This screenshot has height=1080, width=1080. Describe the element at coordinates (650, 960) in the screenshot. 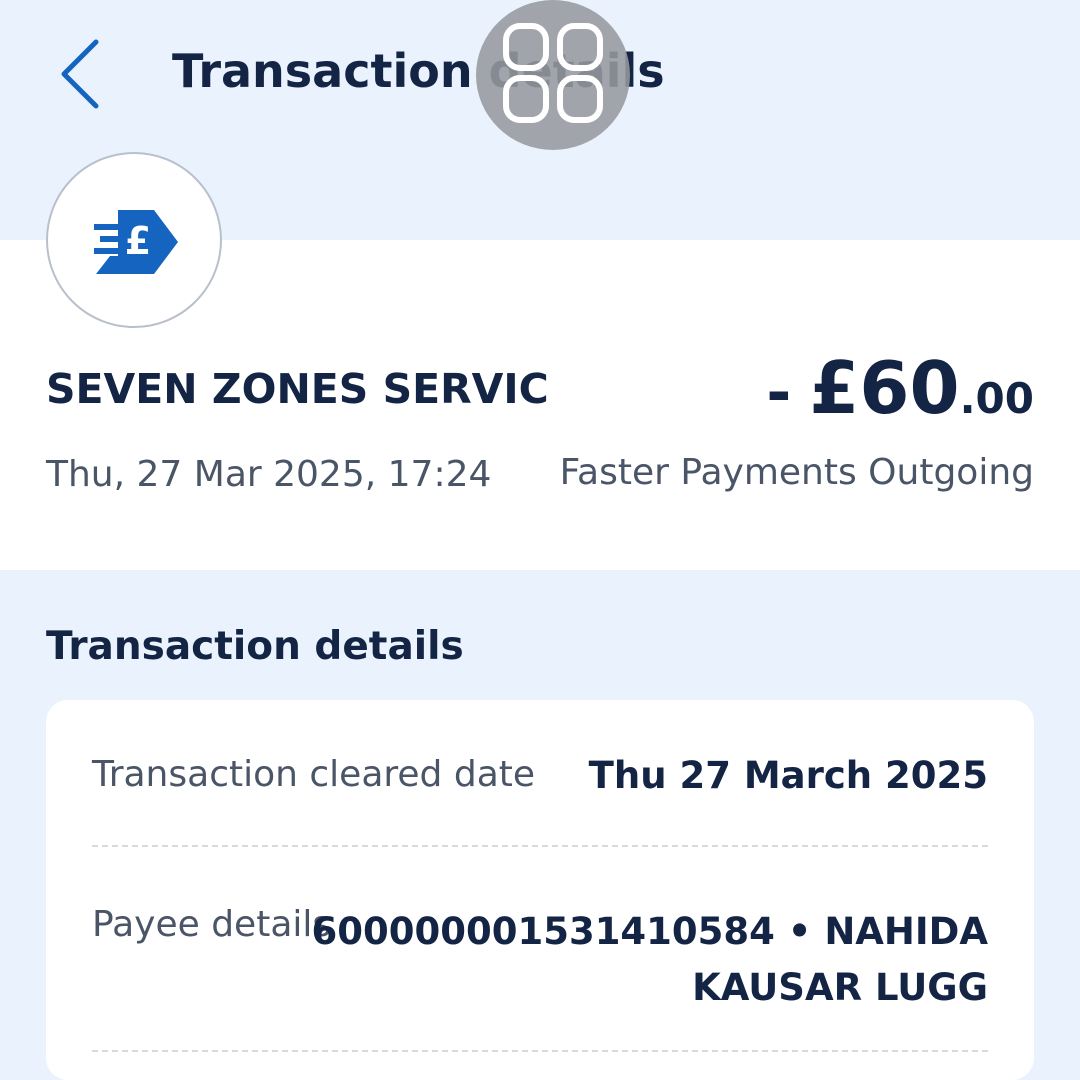

I see `payee-details-value: 600000001531410584 • NAHIDA KAUSAR LUGG` at that location.